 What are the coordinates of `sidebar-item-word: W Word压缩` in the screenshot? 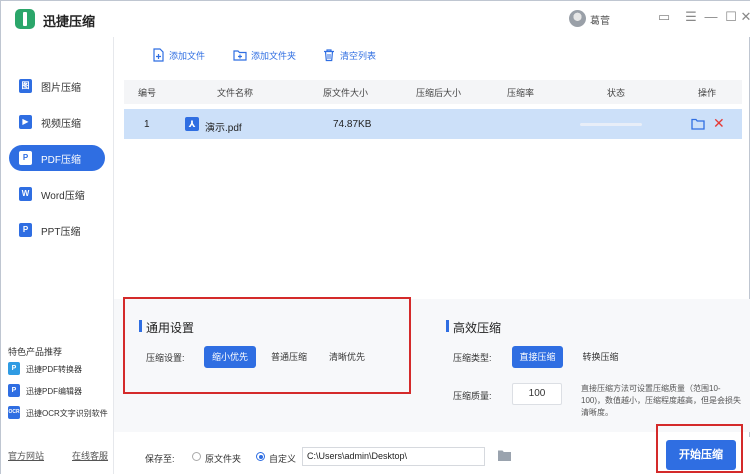 It's located at (57, 194).